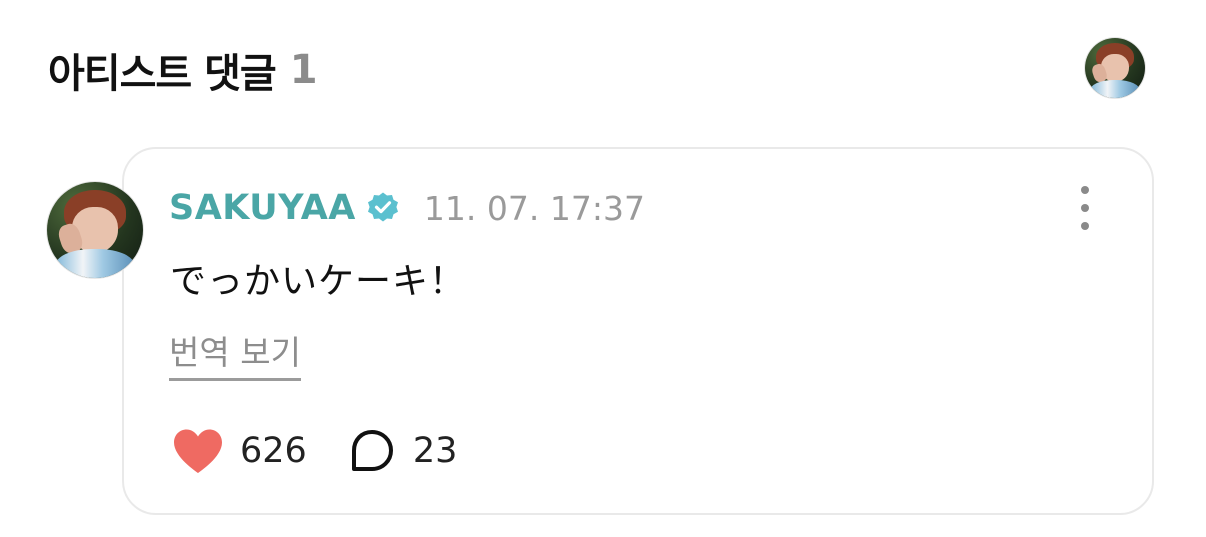 The height and width of the screenshot is (537, 1206). Describe the element at coordinates (262, 208) in the screenshot. I see `author-name: SAKUYAA` at that location.